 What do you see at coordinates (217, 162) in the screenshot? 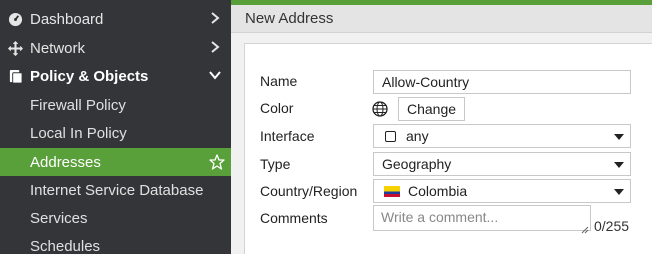
I see `star-icon` at bounding box center [217, 162].